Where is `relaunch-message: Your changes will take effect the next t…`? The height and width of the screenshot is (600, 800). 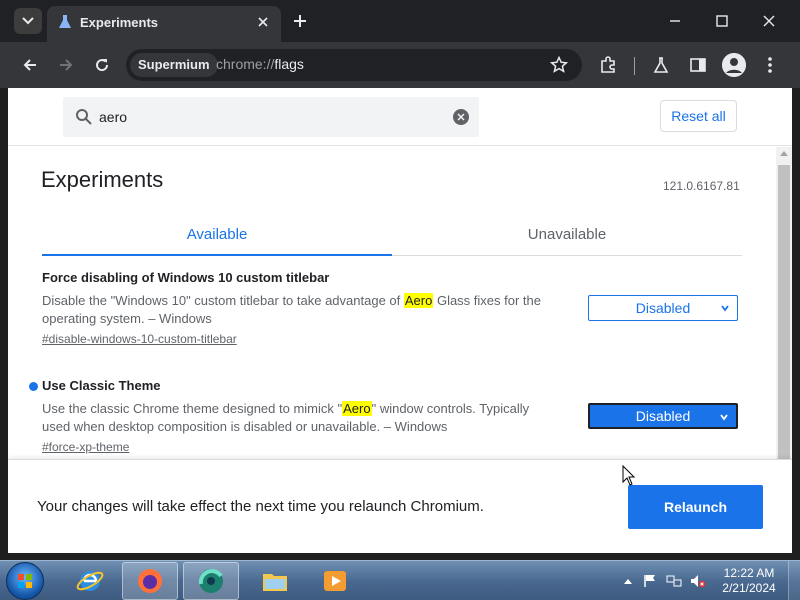 relaunch-message: Your changes will take effect the next t… is located at coordinates (260, 506).